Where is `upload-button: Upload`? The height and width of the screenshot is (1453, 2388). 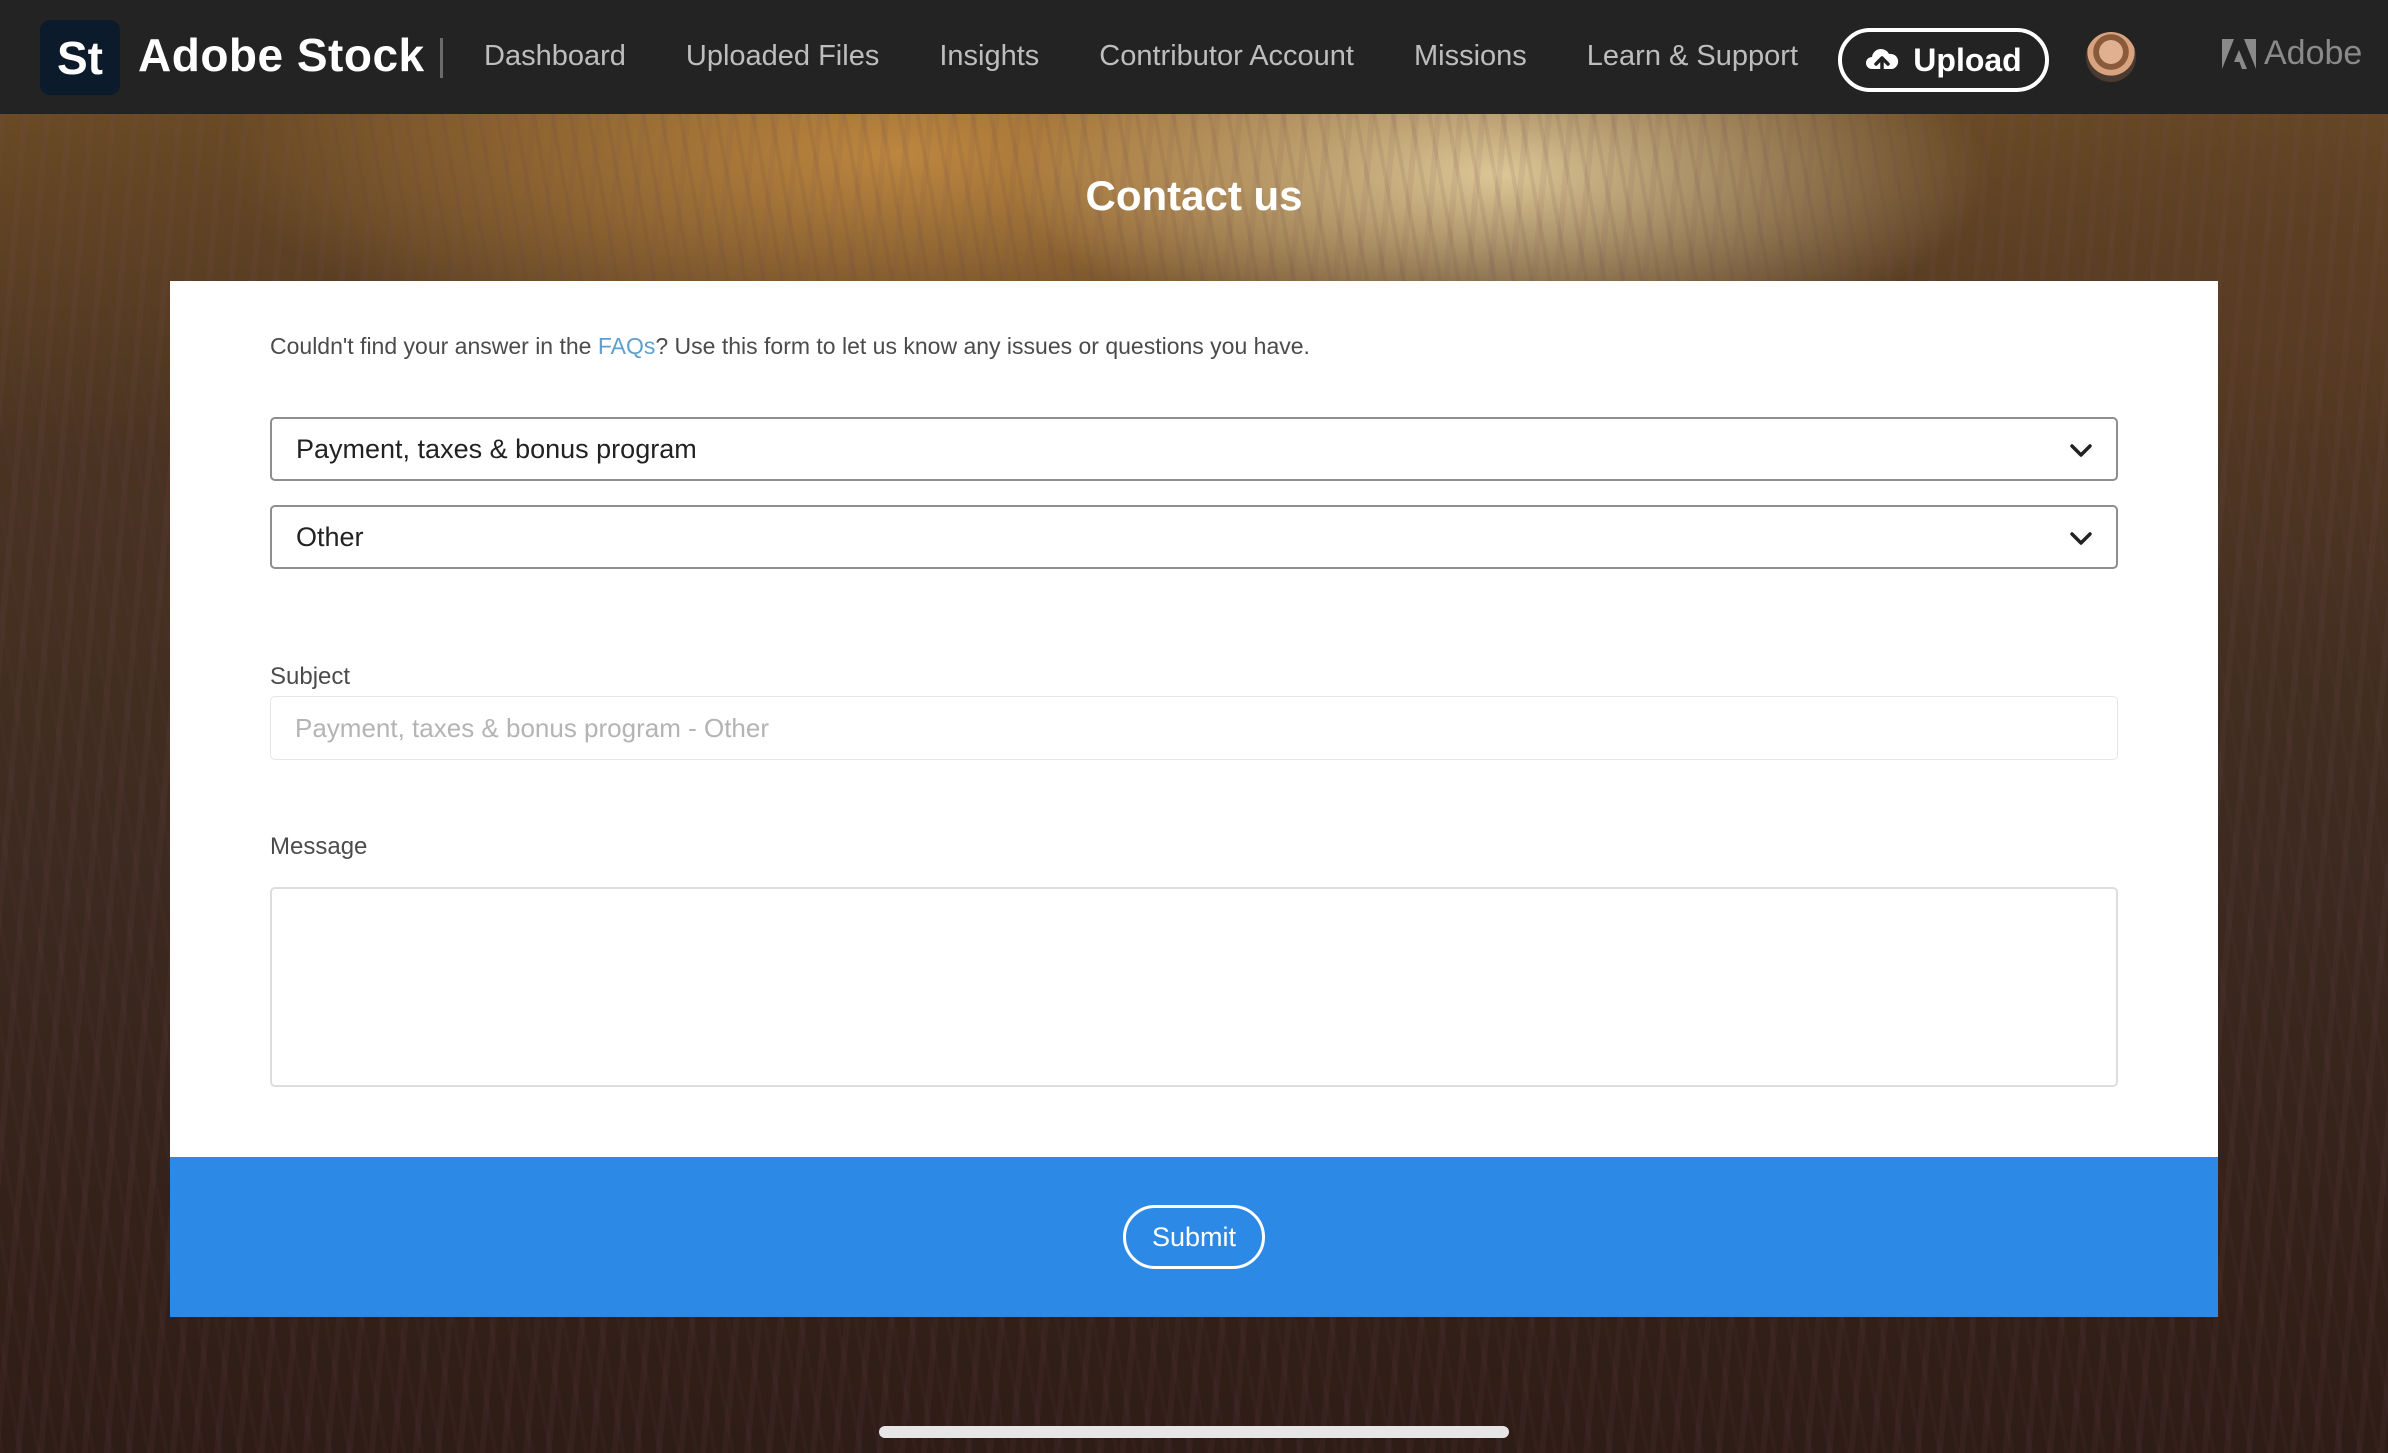
upload-button: Upload is located at coordinates (1943, 60).